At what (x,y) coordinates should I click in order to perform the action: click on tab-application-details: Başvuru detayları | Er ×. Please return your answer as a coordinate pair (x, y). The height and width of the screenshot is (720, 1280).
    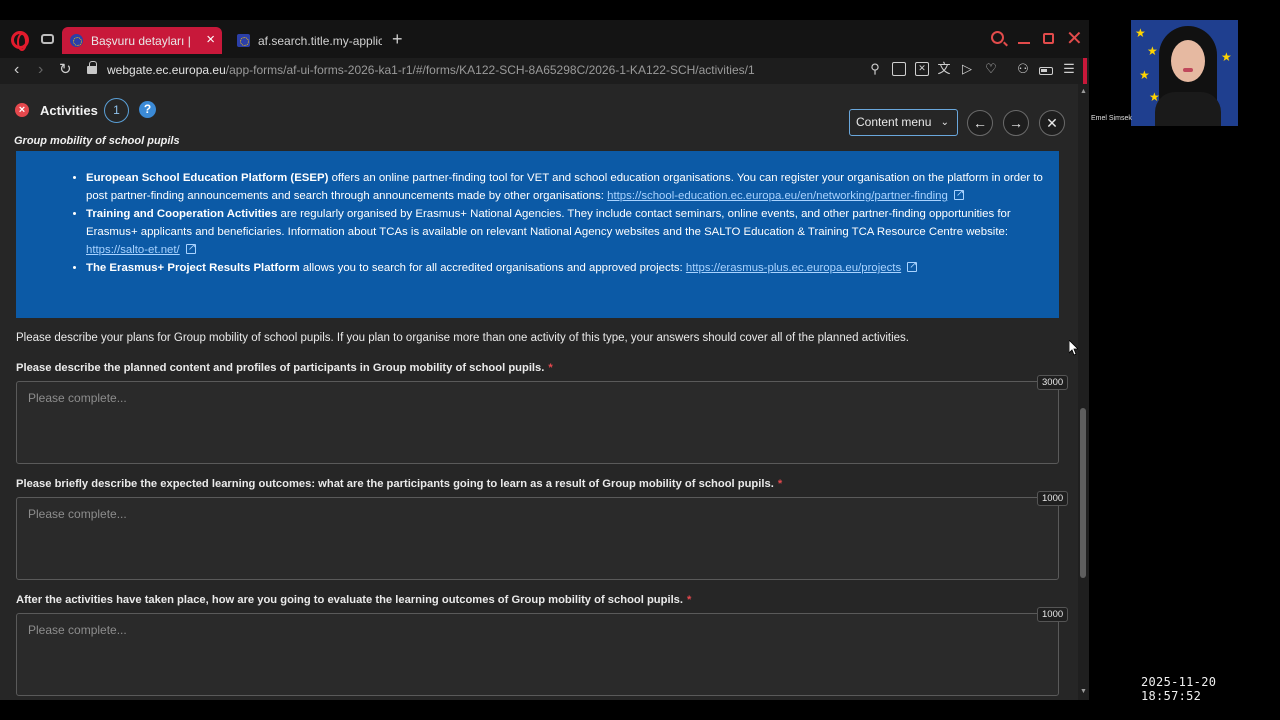
    Looking at the image, I should click on (142, 40).